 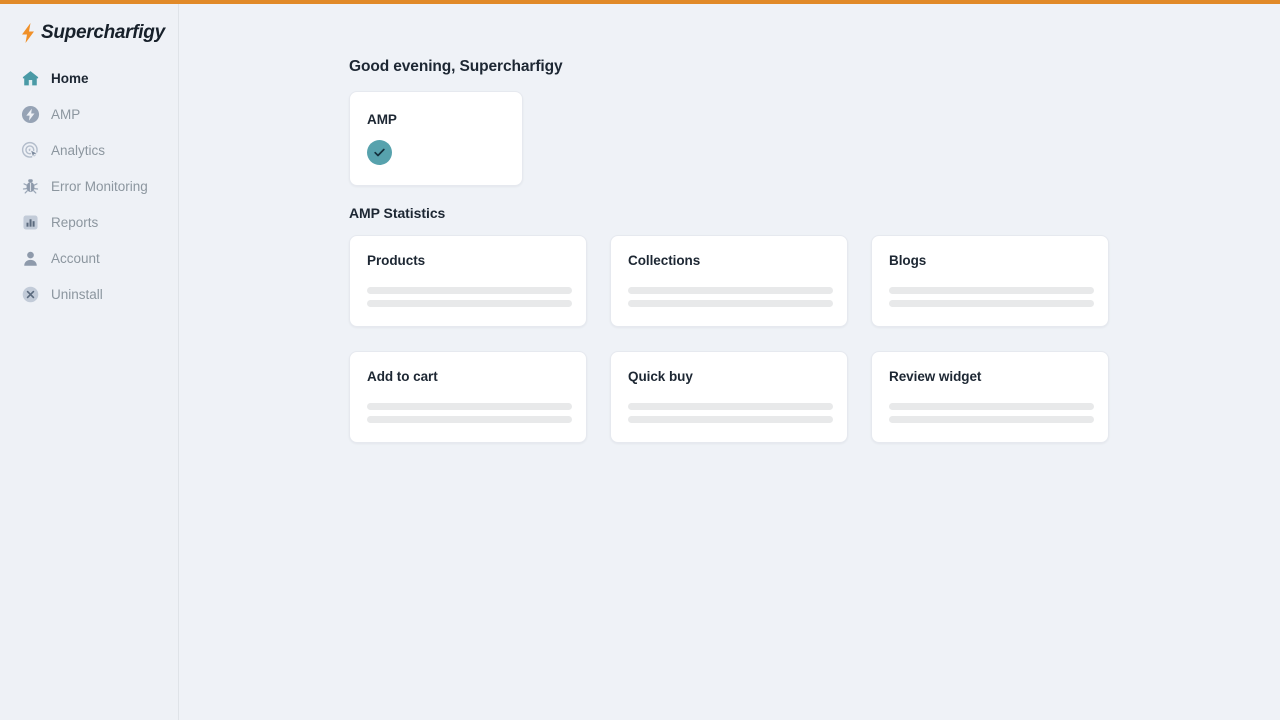 I want to click on home-icon, so click(x=30, y=78).